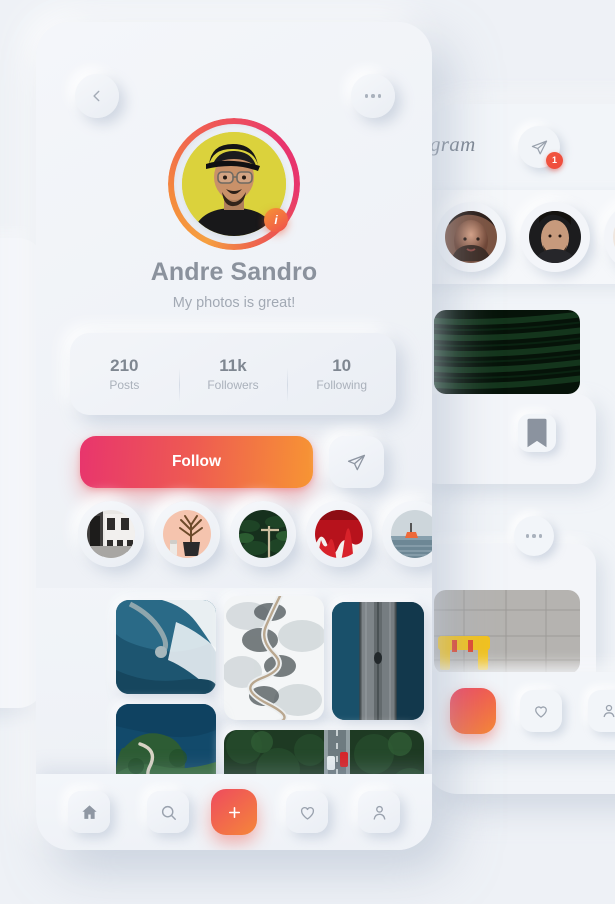 The image size is (615, 904). I want to click on feed-bookmark-button, so click(537, 433).